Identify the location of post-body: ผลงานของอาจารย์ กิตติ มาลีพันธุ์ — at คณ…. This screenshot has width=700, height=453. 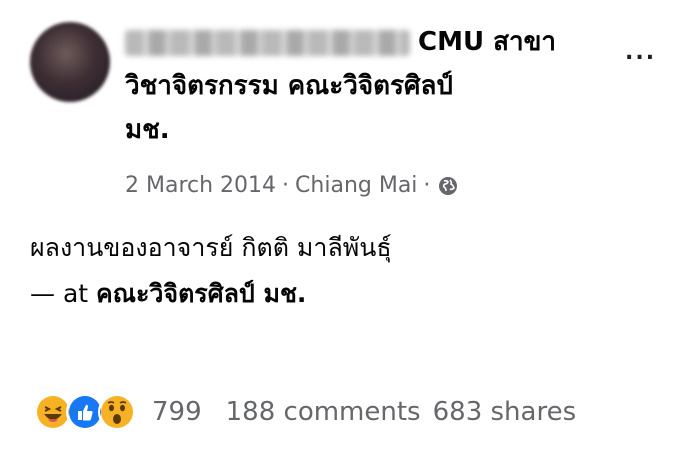
(211, 271).